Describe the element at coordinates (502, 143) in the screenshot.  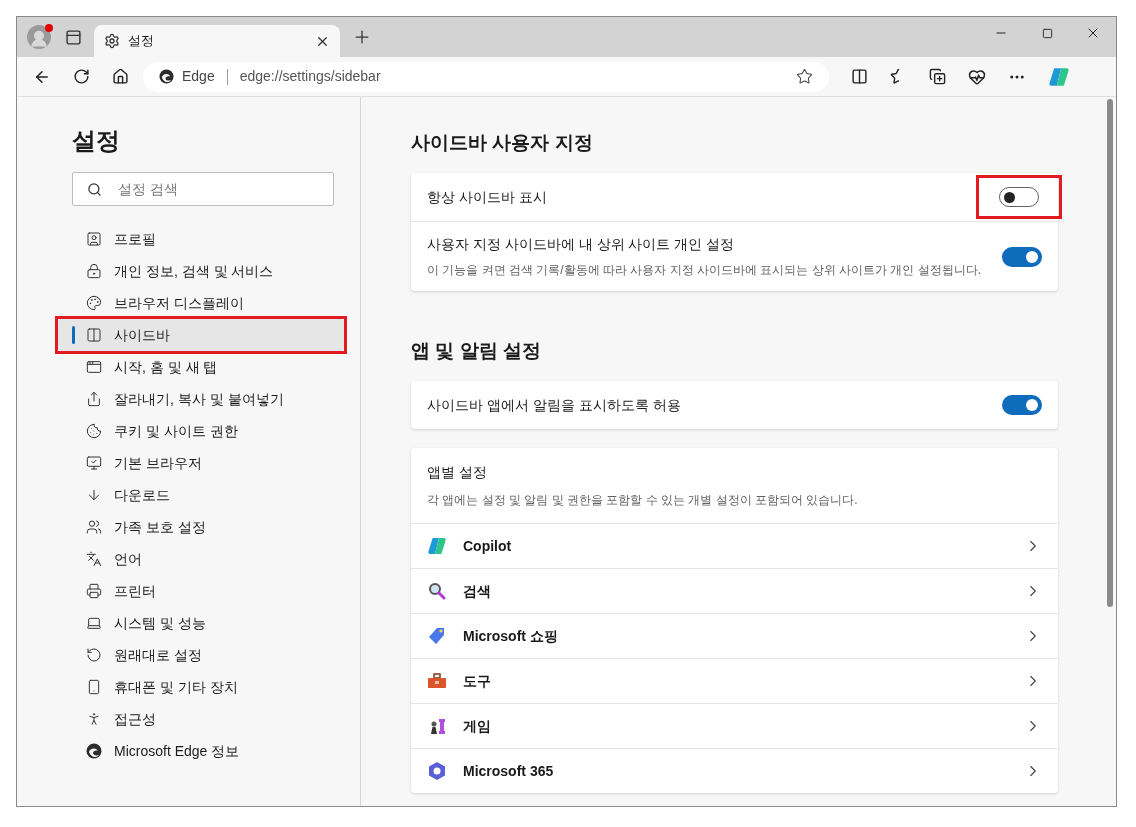
I see `section-heading: 사이드바 사용자 지정` at that location.